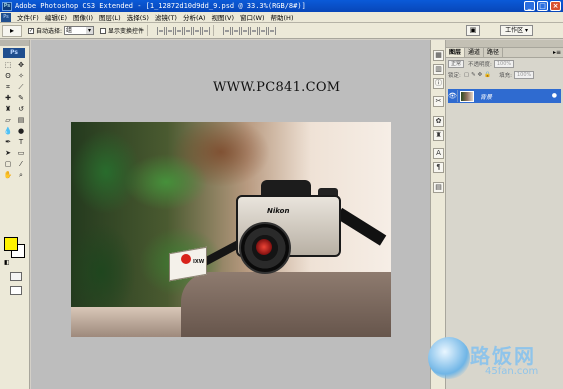  Describe the element at coordinates (542, 6) in the screenshot. I see `maximize-button: □` at that location.